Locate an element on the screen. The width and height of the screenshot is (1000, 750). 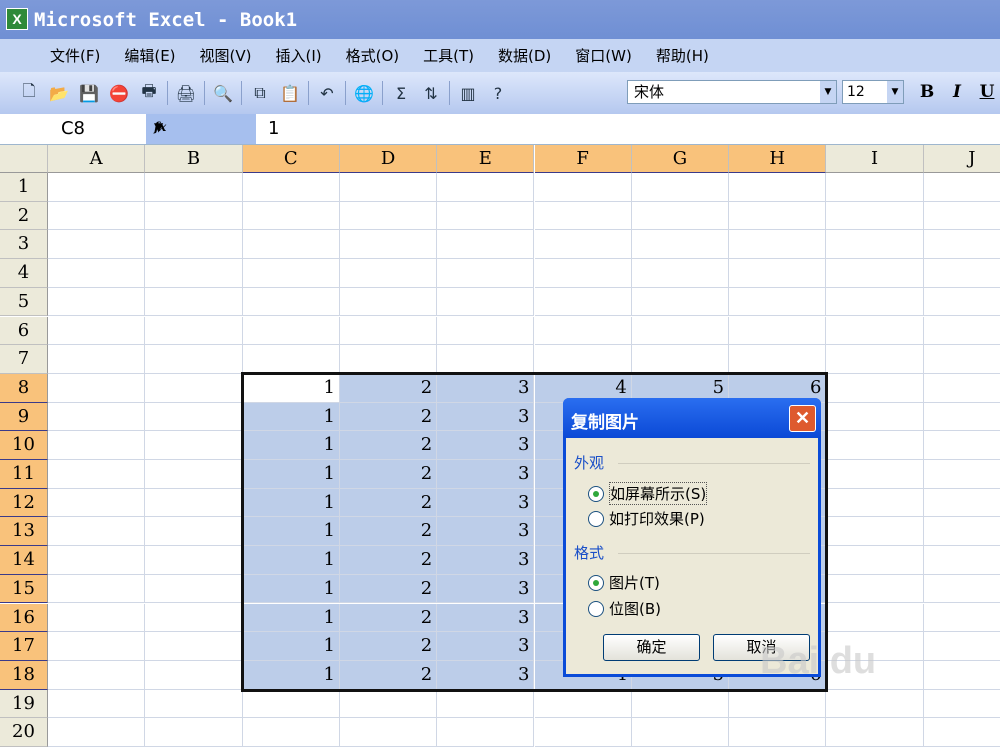
font-select: 宋体 ▼ is located at coordinates (732, 92).